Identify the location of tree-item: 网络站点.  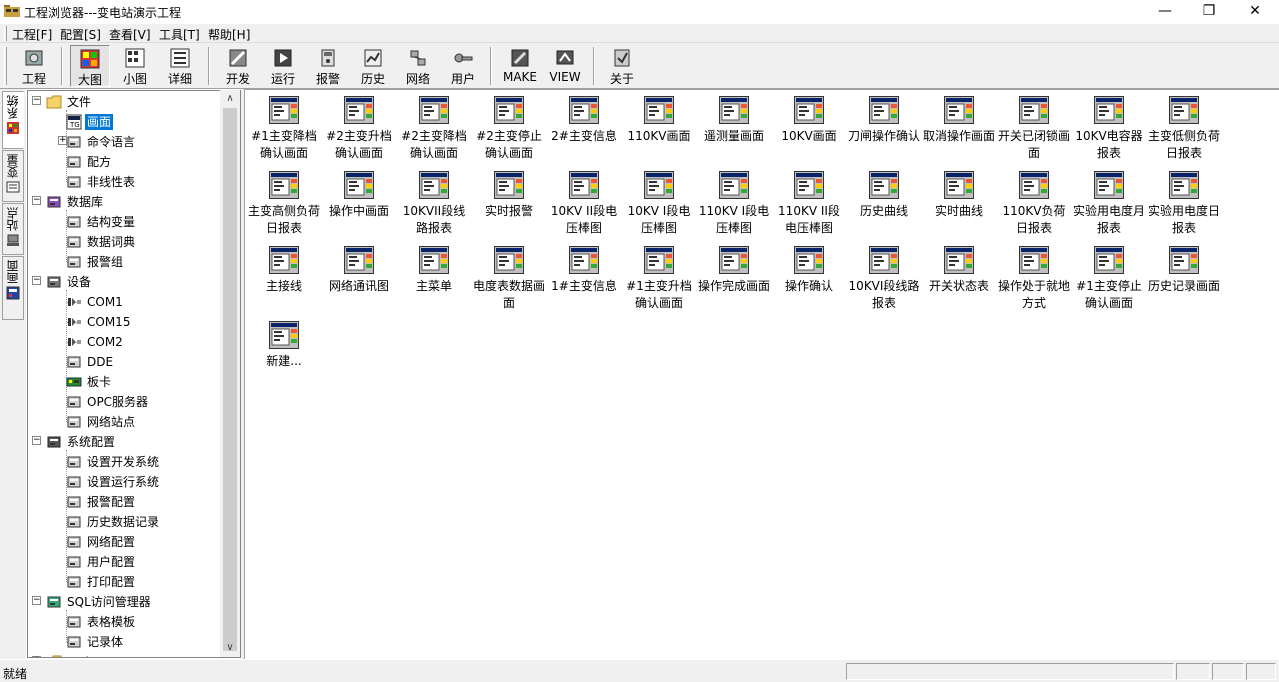
(124, 422).